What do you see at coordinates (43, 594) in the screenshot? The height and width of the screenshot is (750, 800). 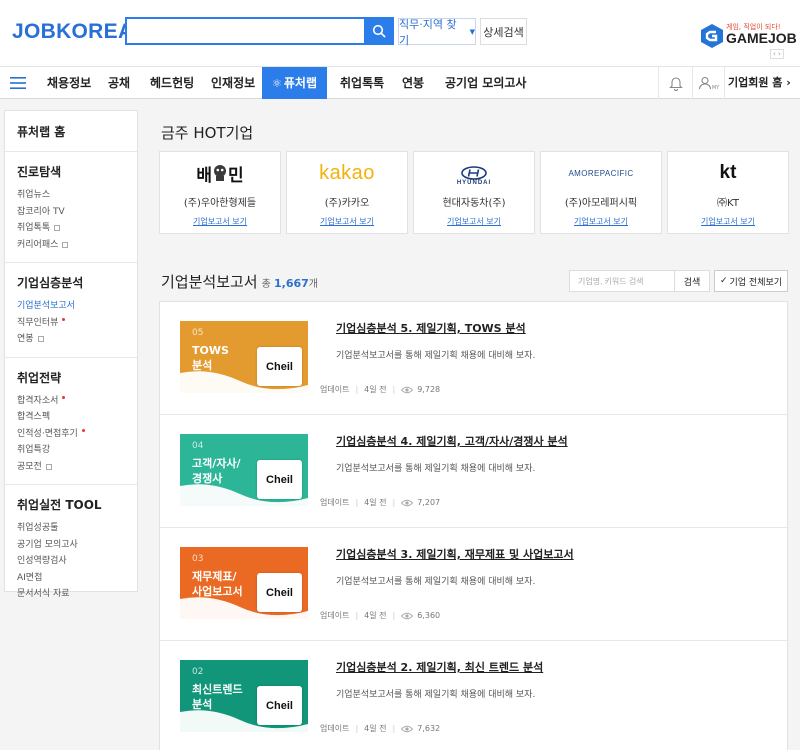 I see `sidebar-item-label: 문서서식 자료` at bounding box center [43, 594].